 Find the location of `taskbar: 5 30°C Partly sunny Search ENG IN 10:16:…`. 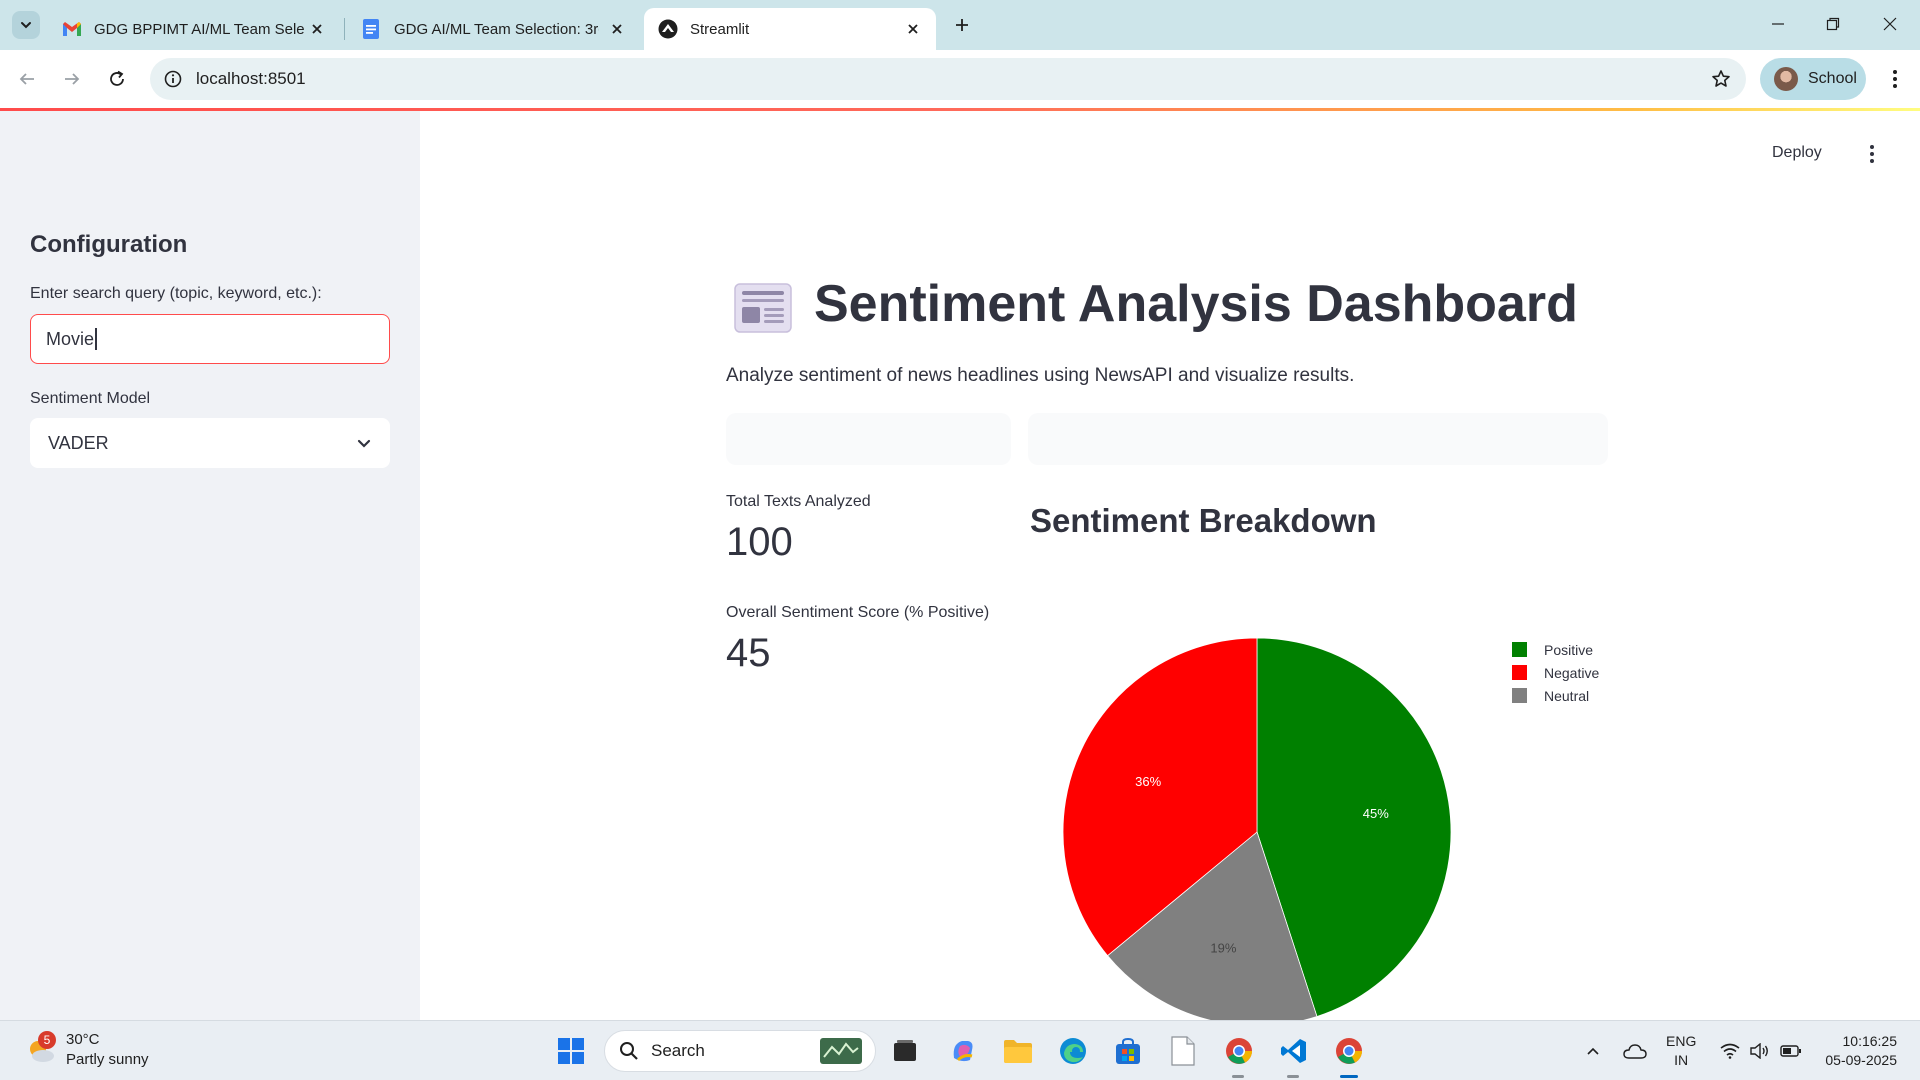

taskbar: 5 30°C Partly sunny Search ENG IN 10:16:… is located at coordinates (960, 1050).